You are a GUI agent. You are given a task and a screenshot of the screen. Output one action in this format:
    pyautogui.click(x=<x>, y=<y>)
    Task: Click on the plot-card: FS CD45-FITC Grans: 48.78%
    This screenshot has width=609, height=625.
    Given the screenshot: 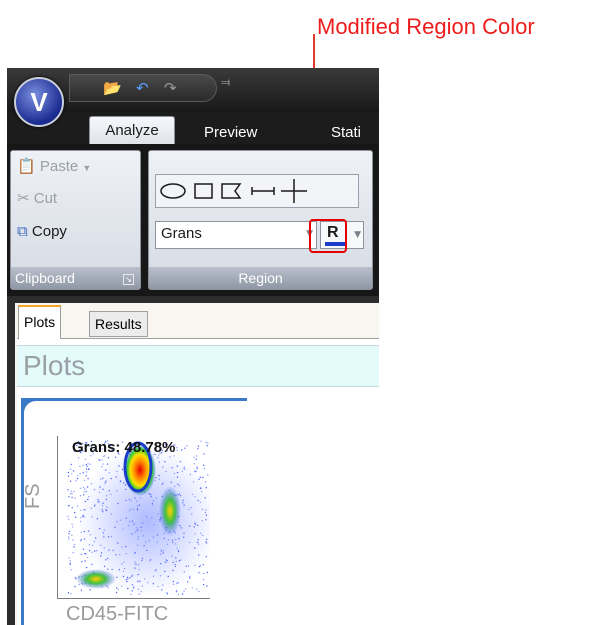 What is the action you would take?
    pyautogui.click(x=134, y=511)
    